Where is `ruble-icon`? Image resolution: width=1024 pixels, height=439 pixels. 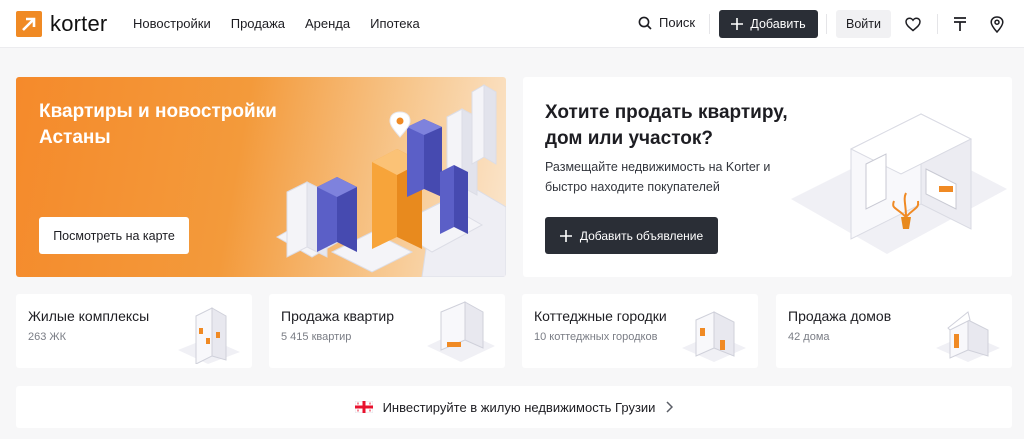 ruble-icon is located at coordinates (960, 24).